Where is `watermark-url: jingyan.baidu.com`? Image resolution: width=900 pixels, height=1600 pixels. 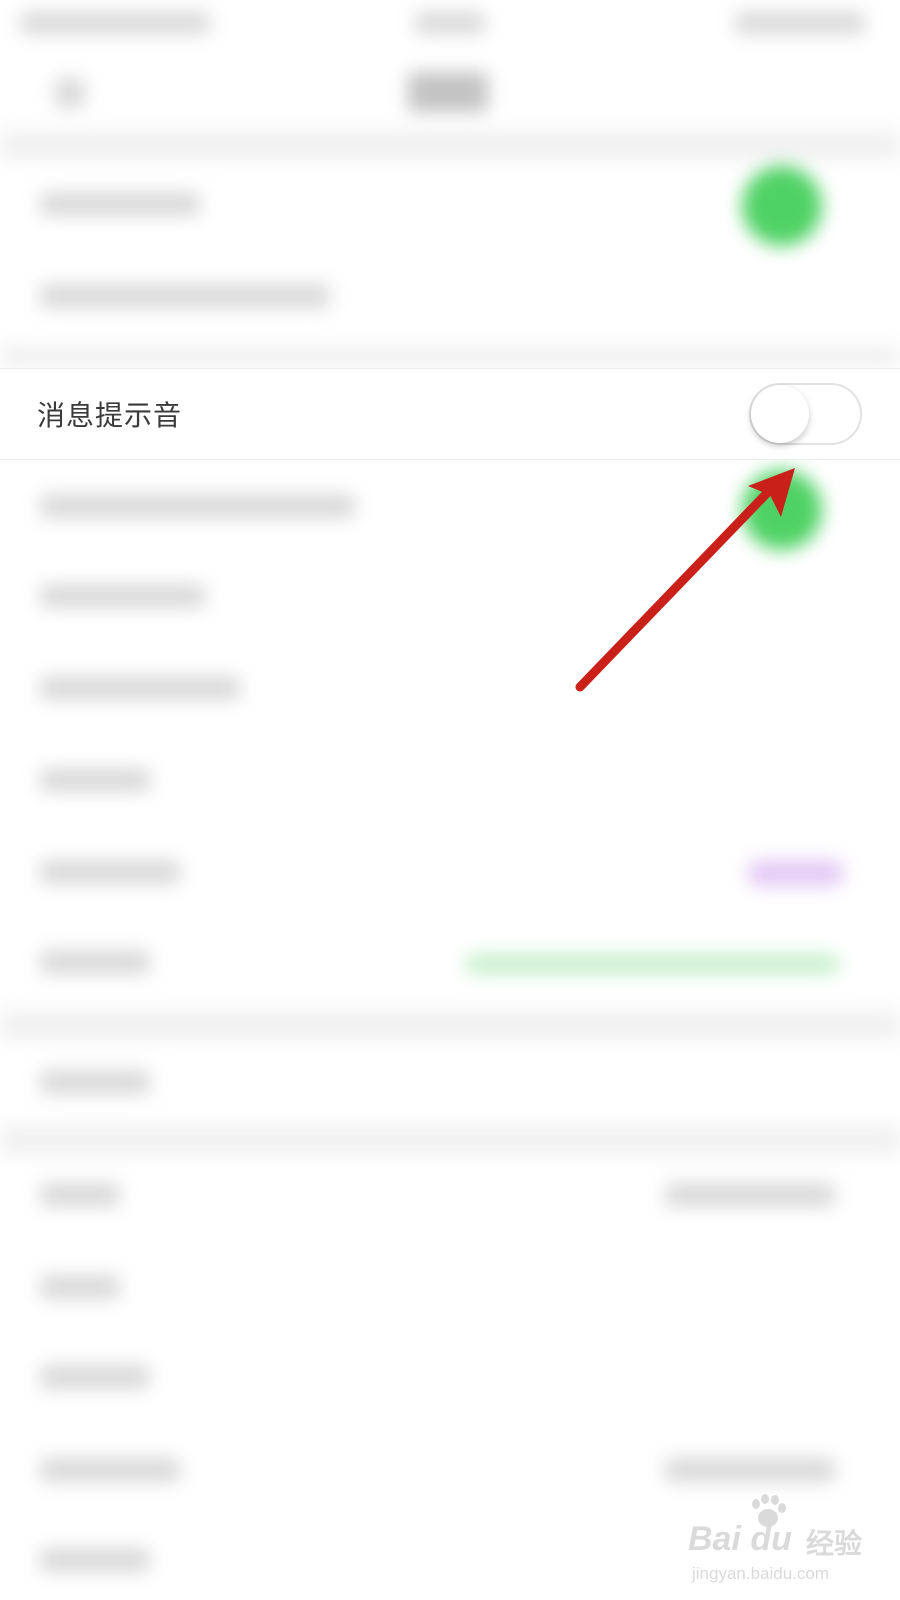
watermark-url: jingyan.baidu.com is located at coordinates (761, 1573).